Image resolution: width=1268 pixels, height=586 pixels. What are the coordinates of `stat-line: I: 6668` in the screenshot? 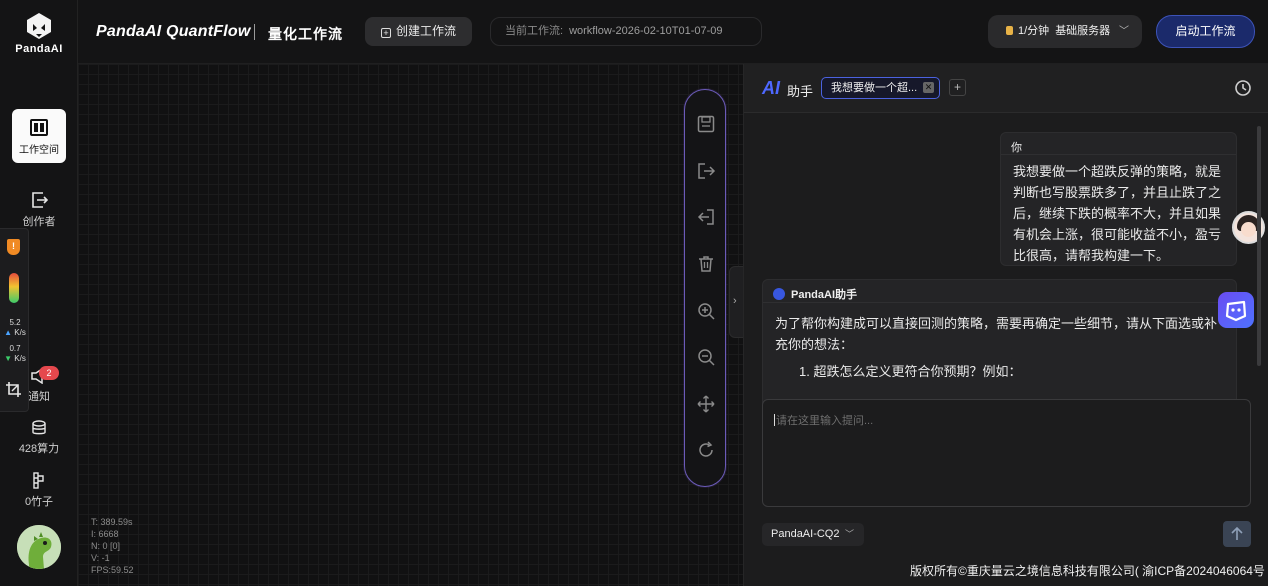 It's located at (105, 534).